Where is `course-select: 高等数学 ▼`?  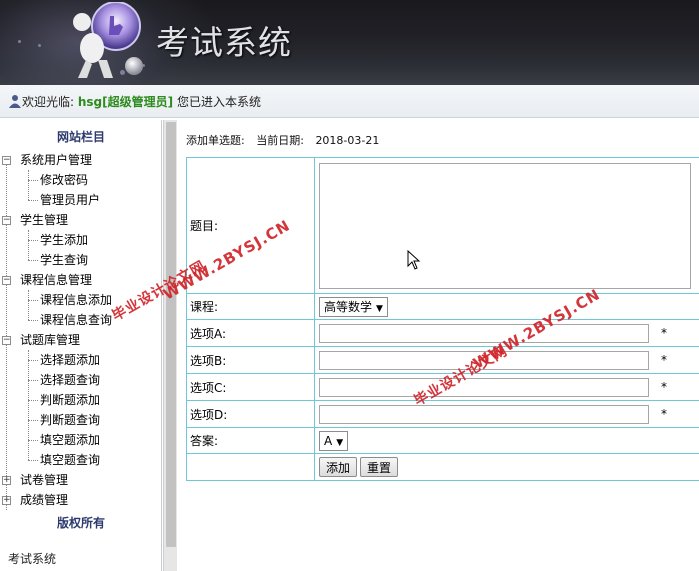
course-select: 高等数学 ▼ is located at coordinates (353, 306).